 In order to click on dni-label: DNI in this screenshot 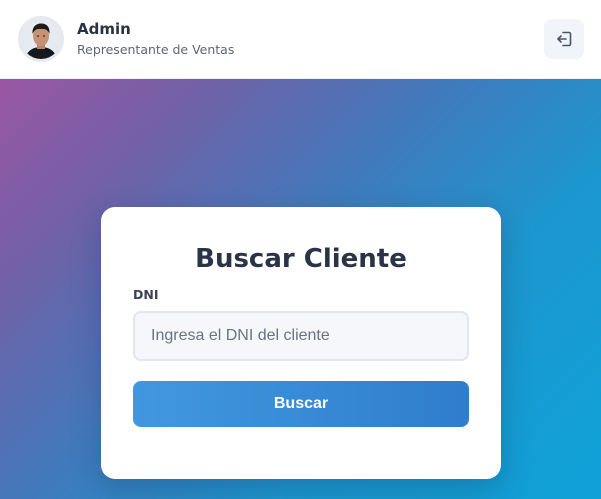, I will do `click(146, 294)`.